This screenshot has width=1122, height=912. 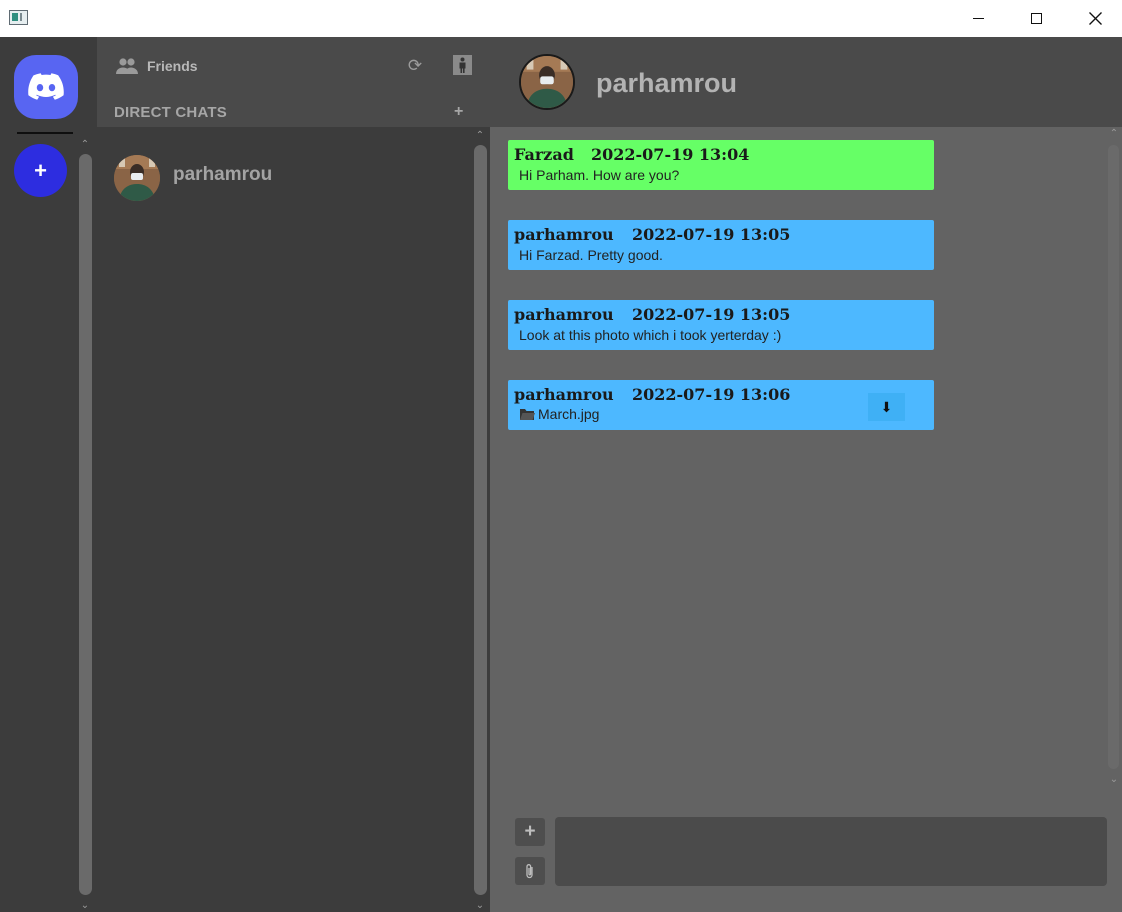 What do you see at coordinates (561, 18) in the screenshot?
I see `window-titlebar` at bounding box center [561, 18].